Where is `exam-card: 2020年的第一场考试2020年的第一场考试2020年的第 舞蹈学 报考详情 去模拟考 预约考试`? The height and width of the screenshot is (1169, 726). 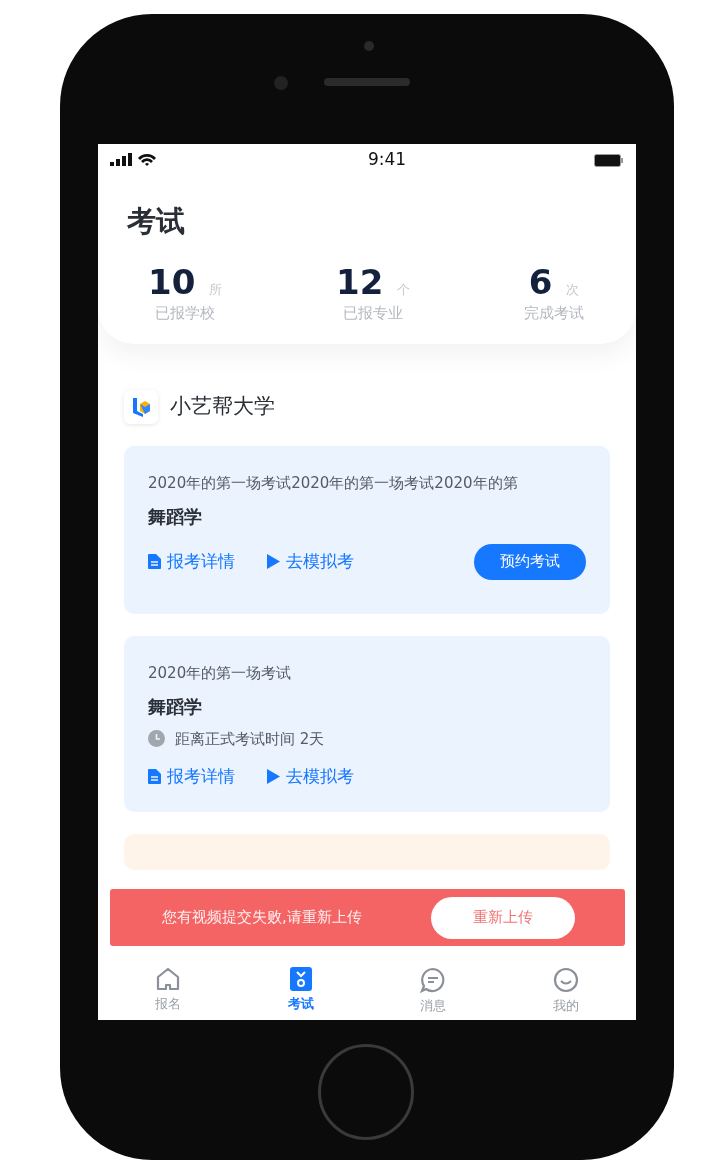
exam-card: 2020年的第一场考试2020年的第一场考试2020年的第 舞蹈学 报考详情 去模拟考 预约考试 is located at coordinates (367, 530).